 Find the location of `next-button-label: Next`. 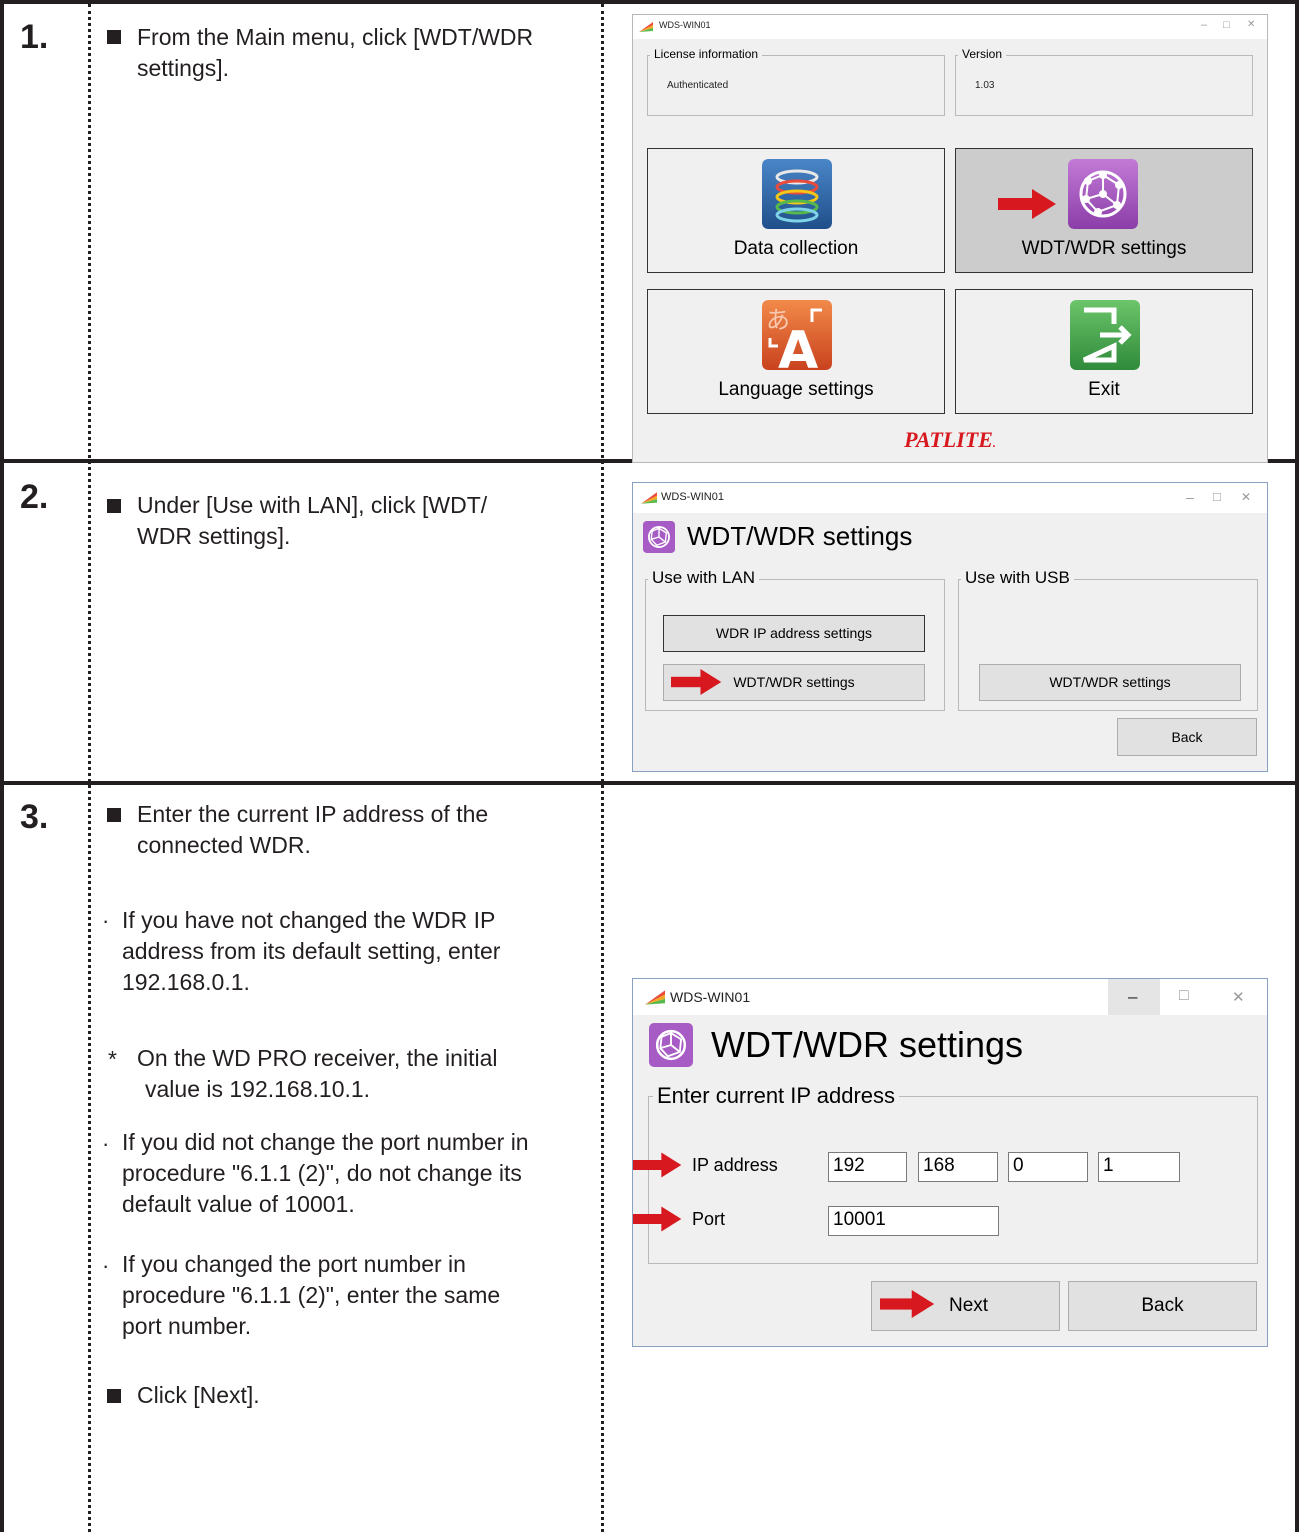

next-button-label: Next is located at coordinates (969, 1305).